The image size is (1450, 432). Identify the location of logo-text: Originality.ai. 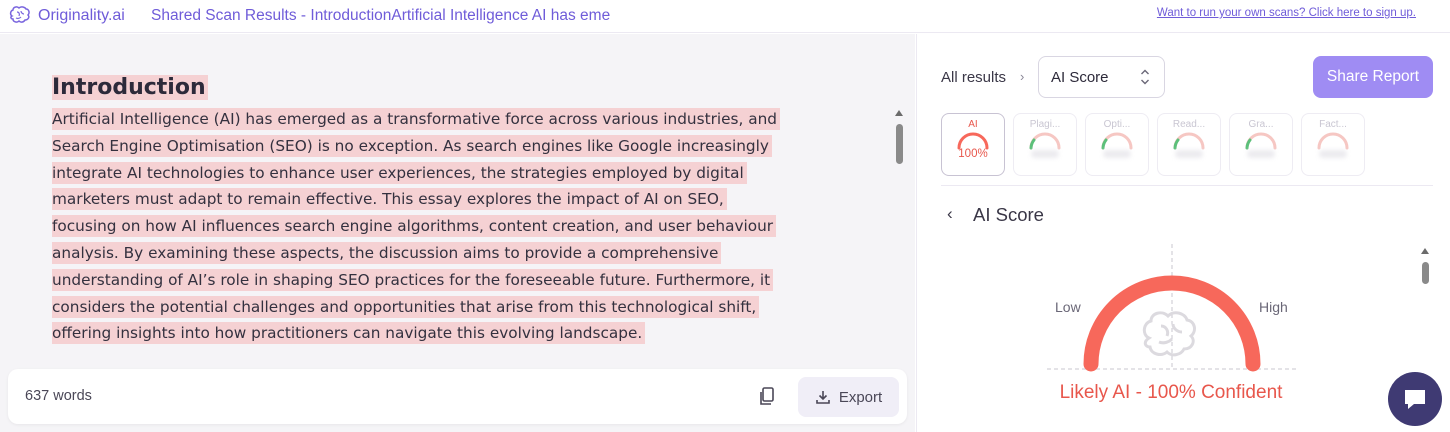
(81, 15).